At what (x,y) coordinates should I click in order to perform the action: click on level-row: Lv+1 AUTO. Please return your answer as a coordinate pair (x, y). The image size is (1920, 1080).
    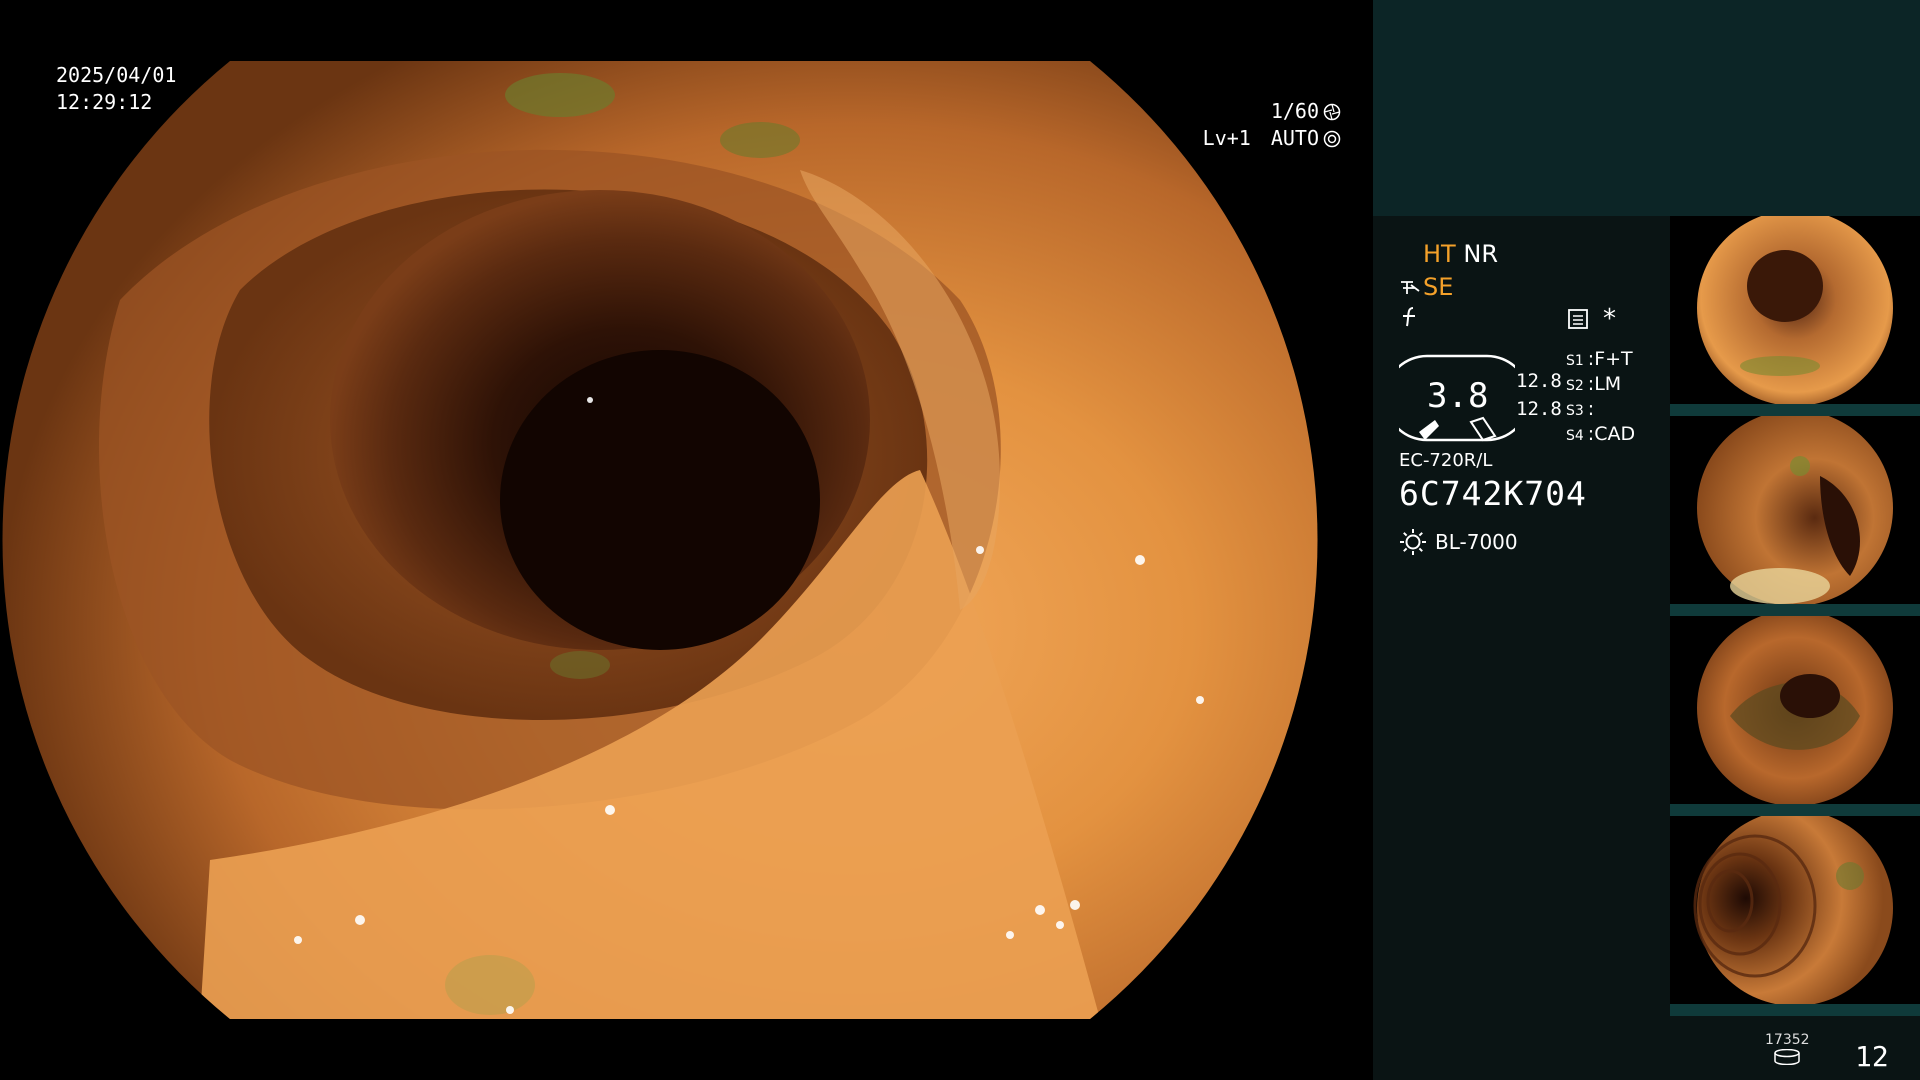
    Looking at the image, I should click on (1272, 138).